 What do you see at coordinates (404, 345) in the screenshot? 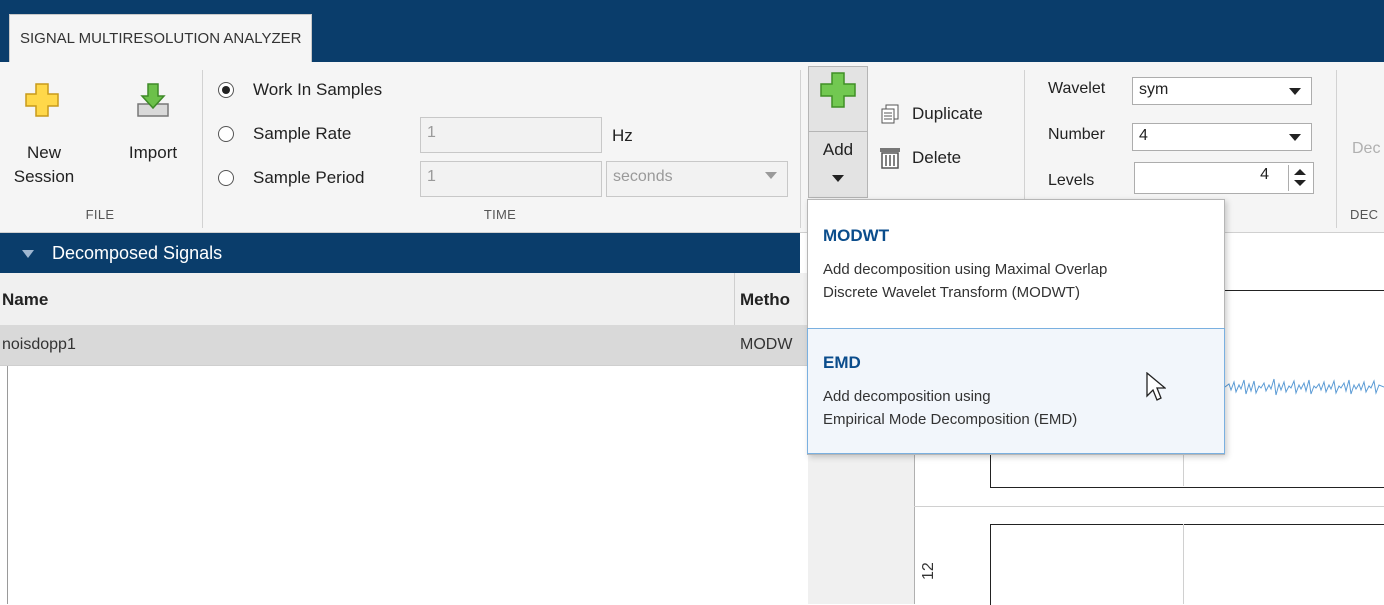
I see `table-row` at bounding box center [404, 345].